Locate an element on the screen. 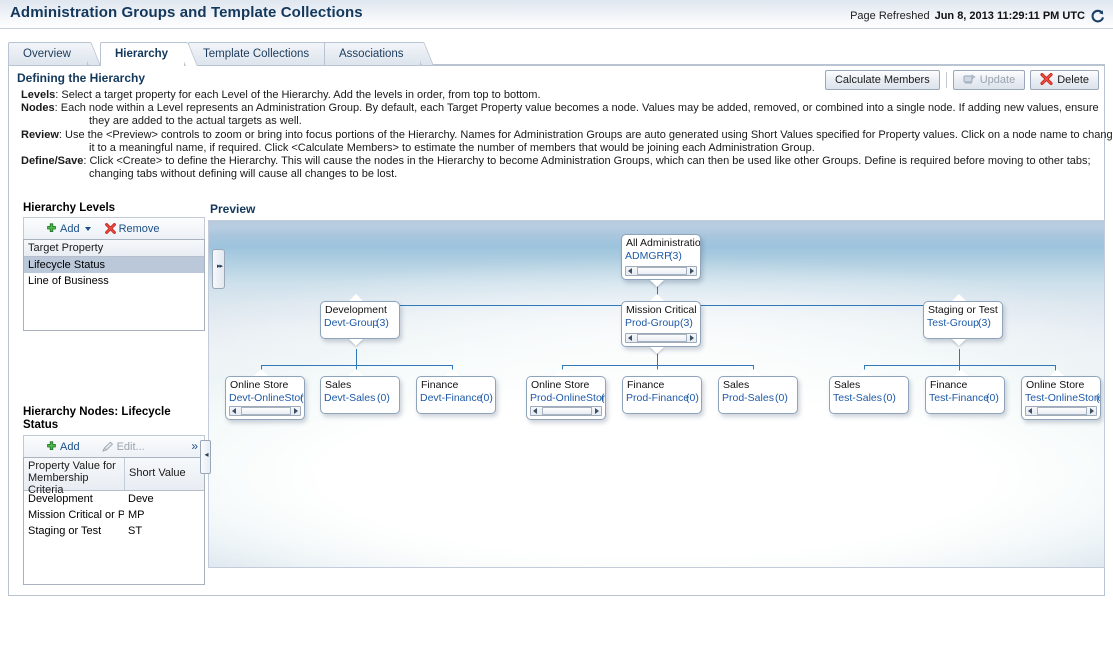  table-row: Mission Critical or Pro MP is located at coordinates (114, 515).